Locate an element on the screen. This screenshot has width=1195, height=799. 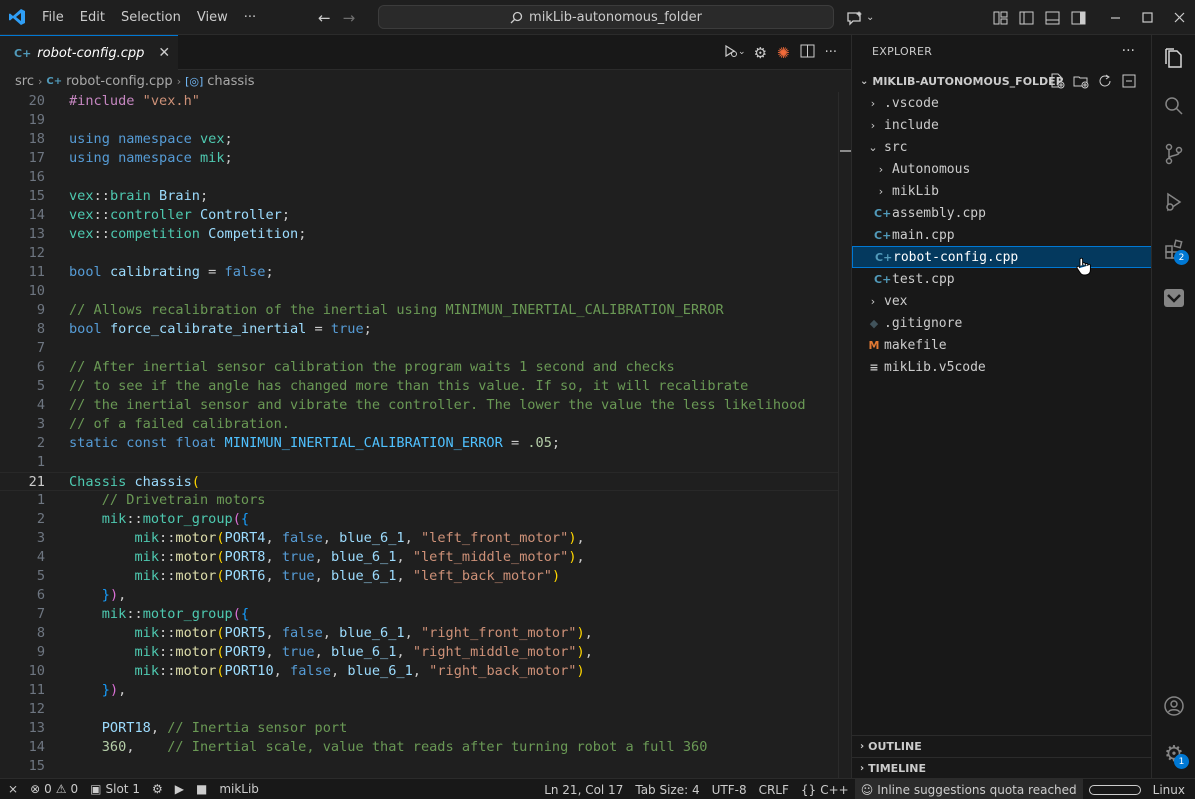
command-center-search: mikLib-autonomous_folder is located at coordinates (606, 17).